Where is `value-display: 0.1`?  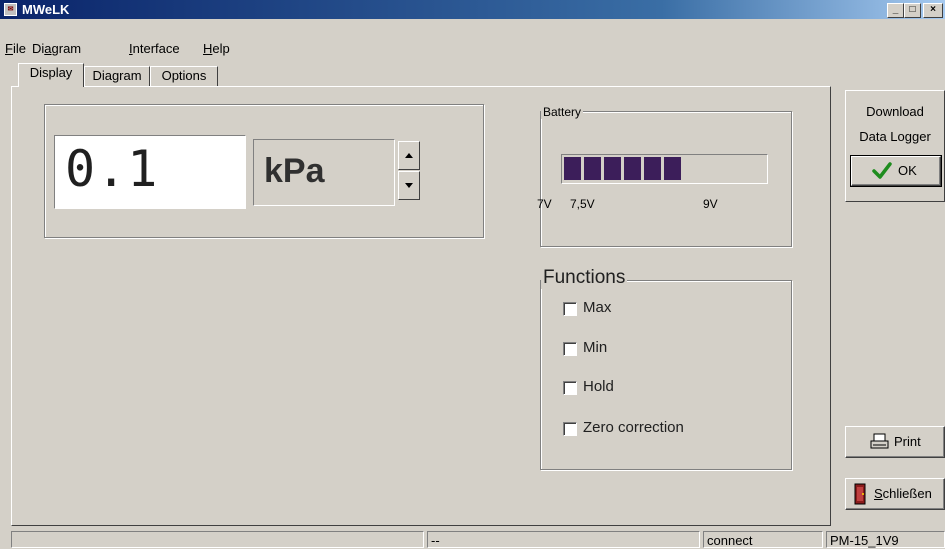 value-display: 0.1 is located at coordinates (150, 172).